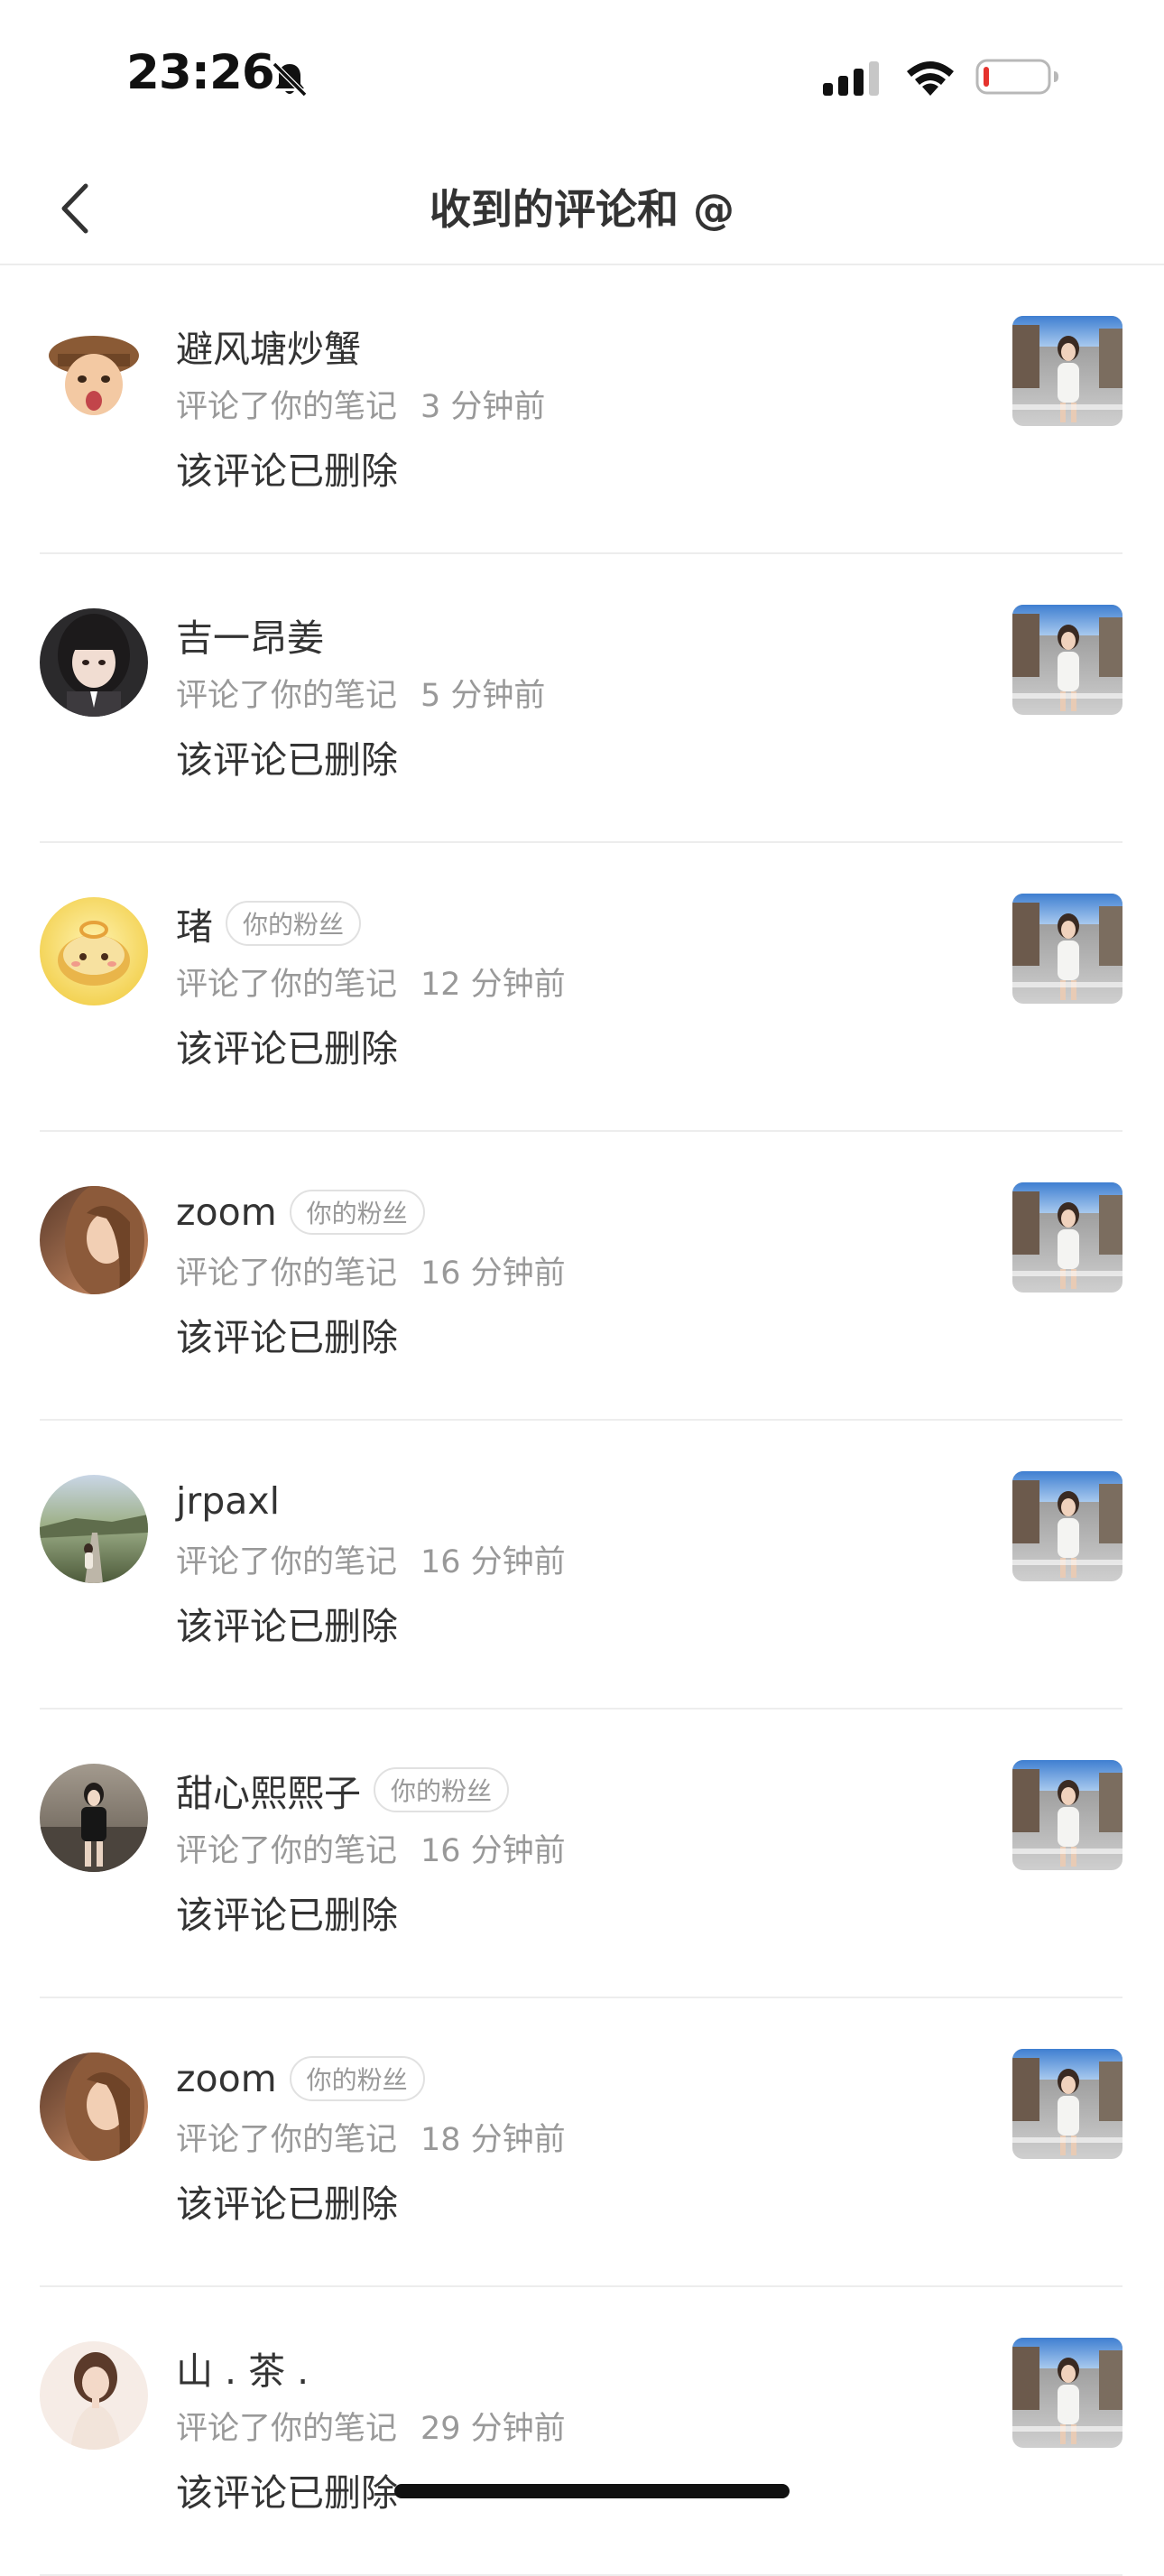 The image size is (1164, 2576). I want to click on list-item: 甜心熙熙子 你的粉丝 评论了你的笔记 16 分钟前 该评论已删除, so click(582, 1854).